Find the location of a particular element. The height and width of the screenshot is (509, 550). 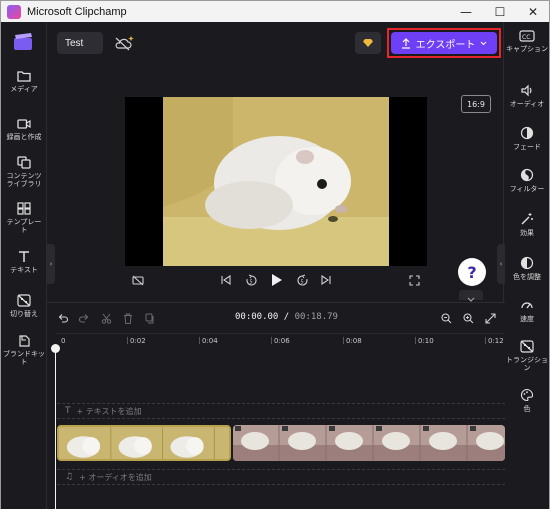

playhead is located at coordinates (55, 428).